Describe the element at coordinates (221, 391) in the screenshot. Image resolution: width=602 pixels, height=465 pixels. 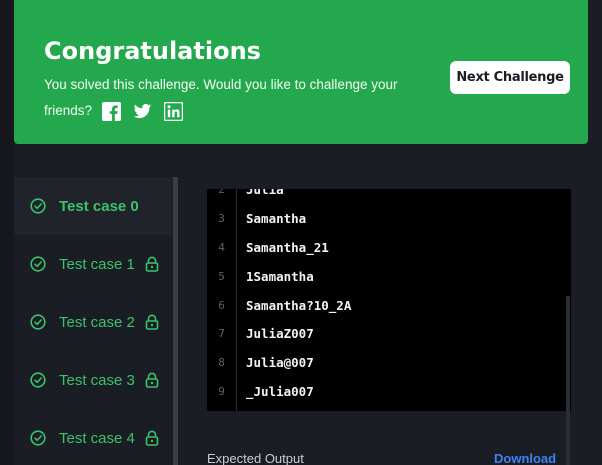
I see `line-number: 9` at that location.